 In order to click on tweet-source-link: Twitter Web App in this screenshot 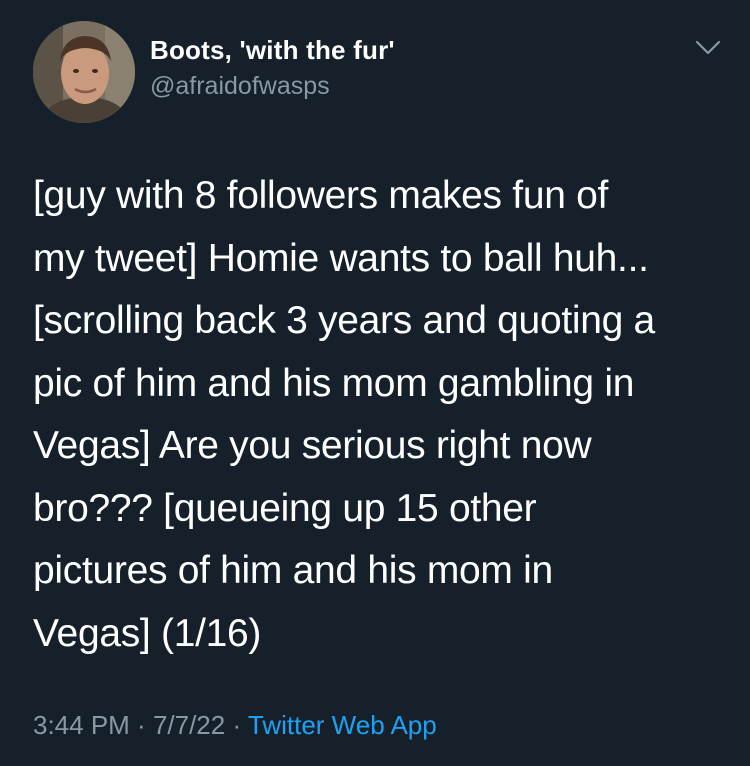, I will do `click(342, 725)`.